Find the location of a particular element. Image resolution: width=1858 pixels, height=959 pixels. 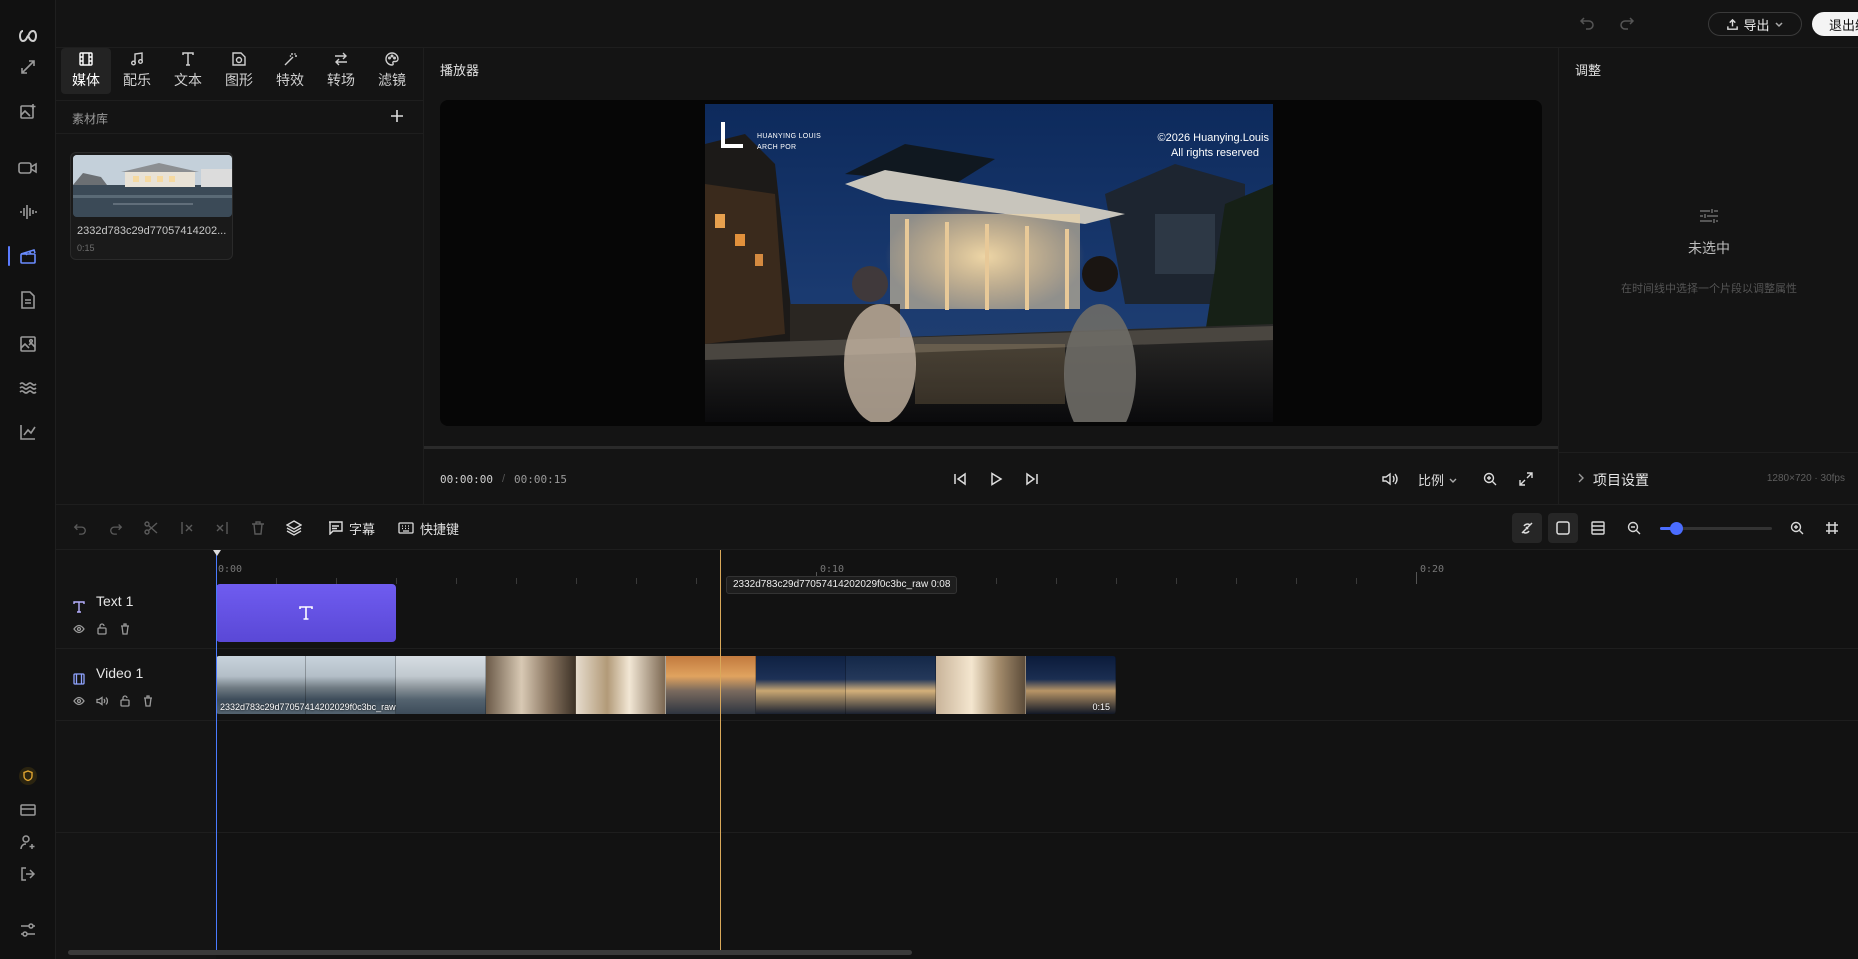

ruler-major-tick is located at coordinates (1416, 578).